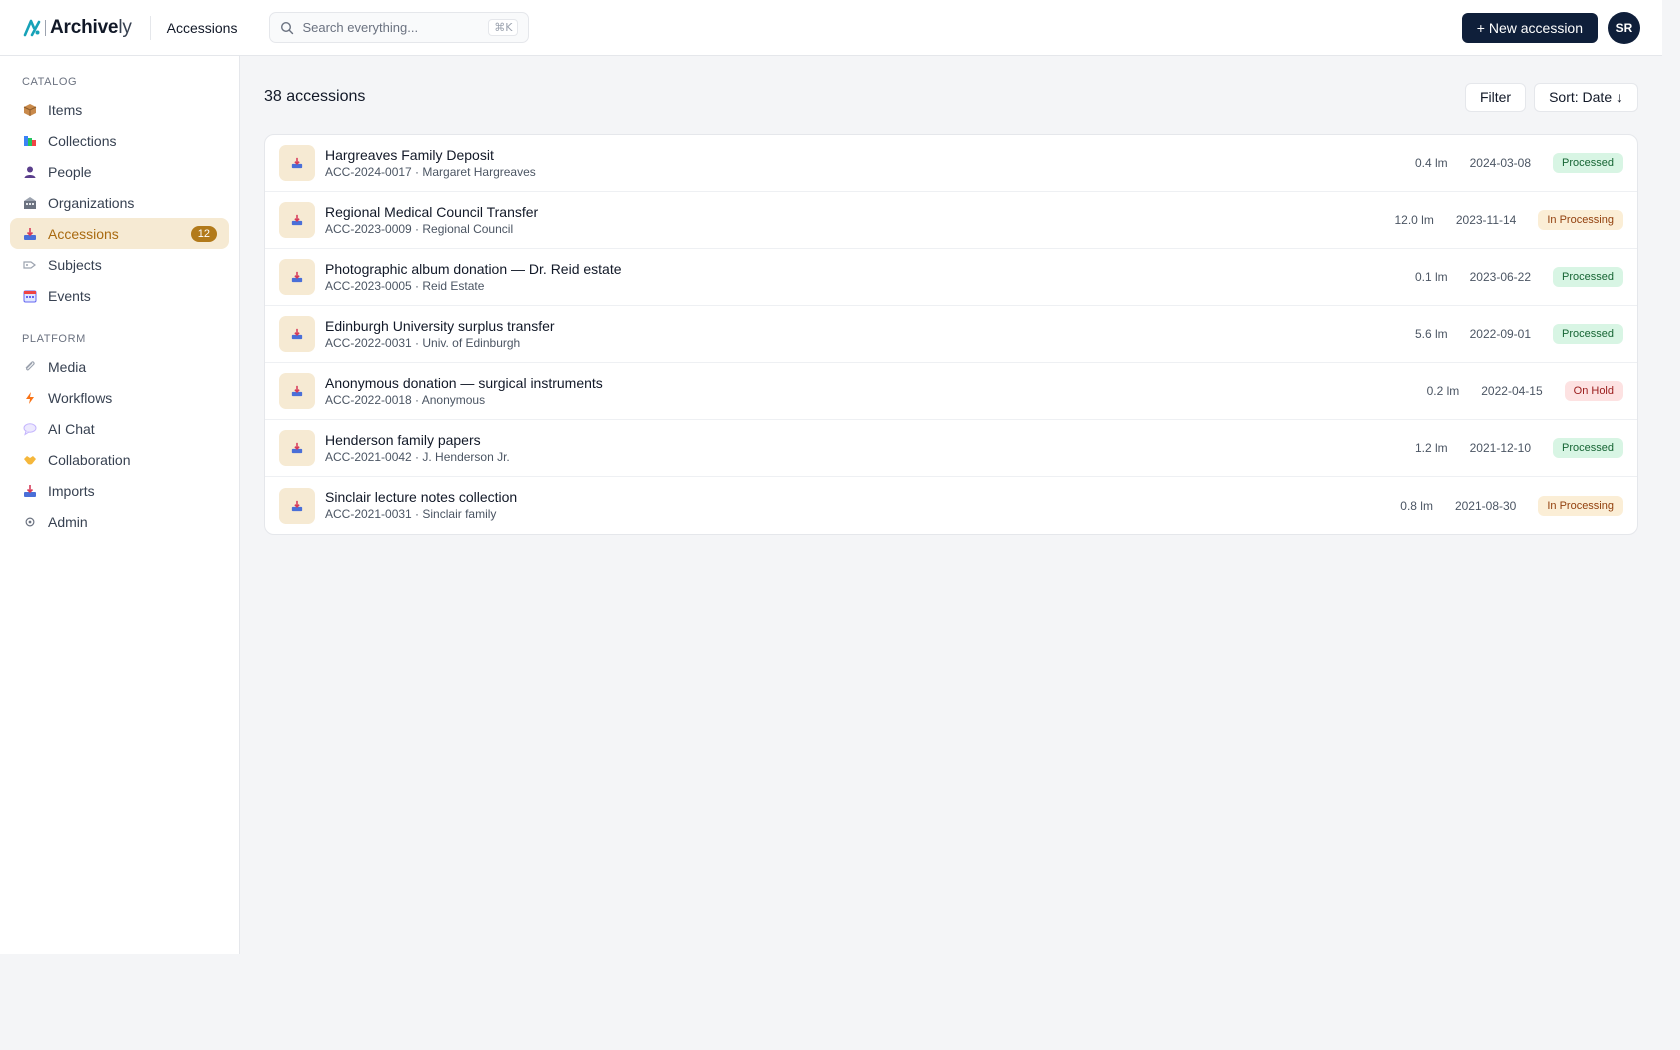  I want to click on sidebar-item-accessions: Accessions 12, so click(119, 233).